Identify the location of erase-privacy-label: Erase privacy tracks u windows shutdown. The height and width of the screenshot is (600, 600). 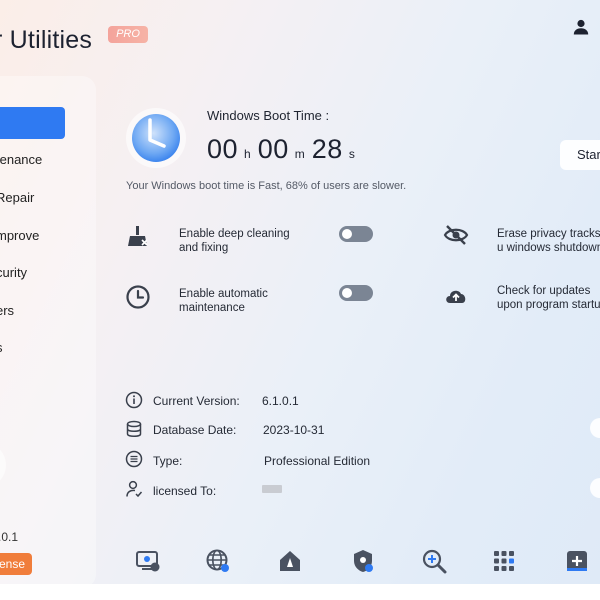
(548, 241).